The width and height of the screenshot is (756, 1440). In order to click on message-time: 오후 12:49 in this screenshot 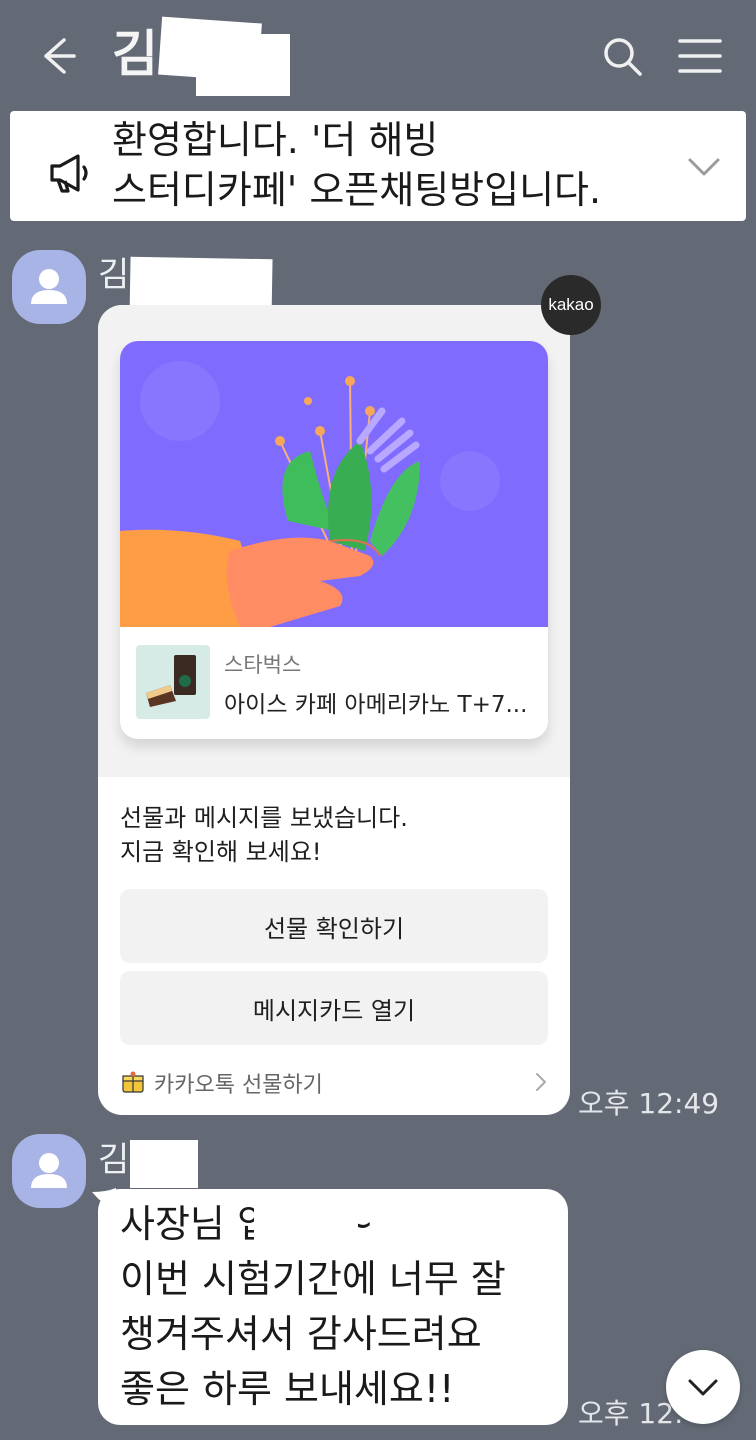, I will do `click(649, 1103)`.